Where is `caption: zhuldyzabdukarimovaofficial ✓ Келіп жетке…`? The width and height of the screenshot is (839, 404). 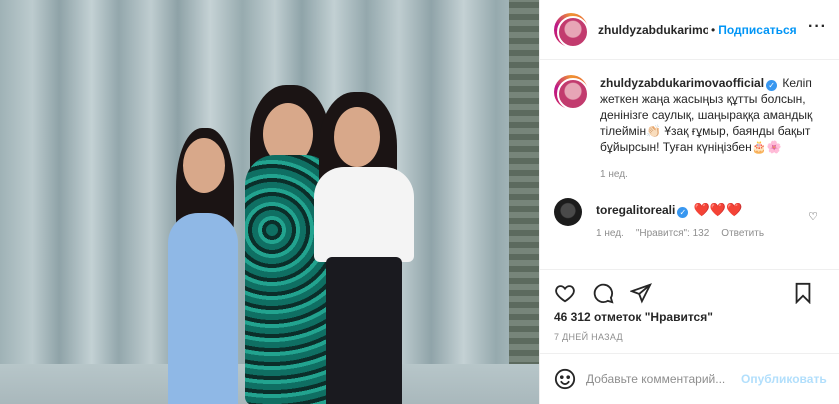 caption: zhuldyzabdukarimovaofficial ✓ Келіп жетке… is located at coordinates (690, 115).